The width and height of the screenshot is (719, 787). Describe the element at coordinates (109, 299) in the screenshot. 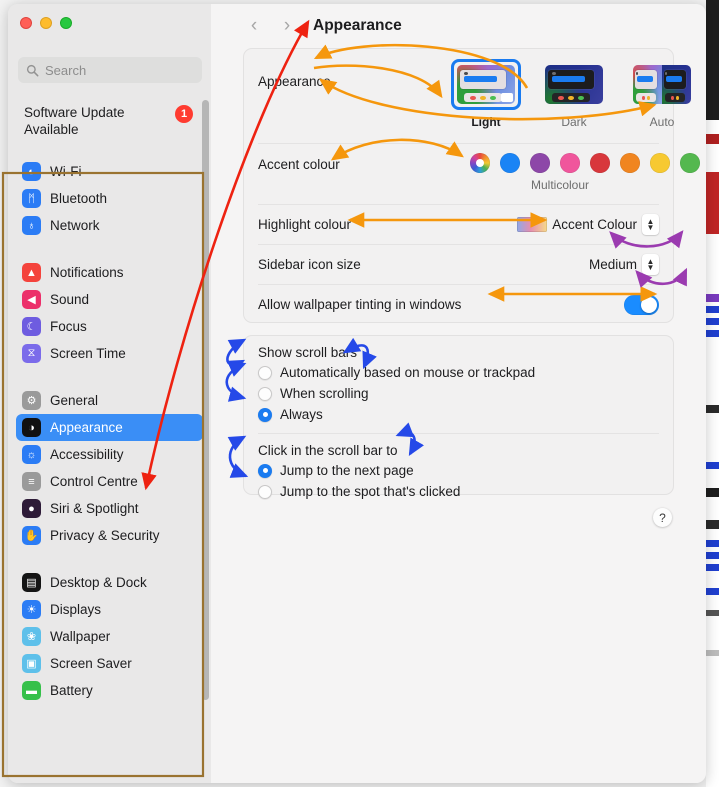

I see `sidebar-item-sound: ◀ Sound` at that location.